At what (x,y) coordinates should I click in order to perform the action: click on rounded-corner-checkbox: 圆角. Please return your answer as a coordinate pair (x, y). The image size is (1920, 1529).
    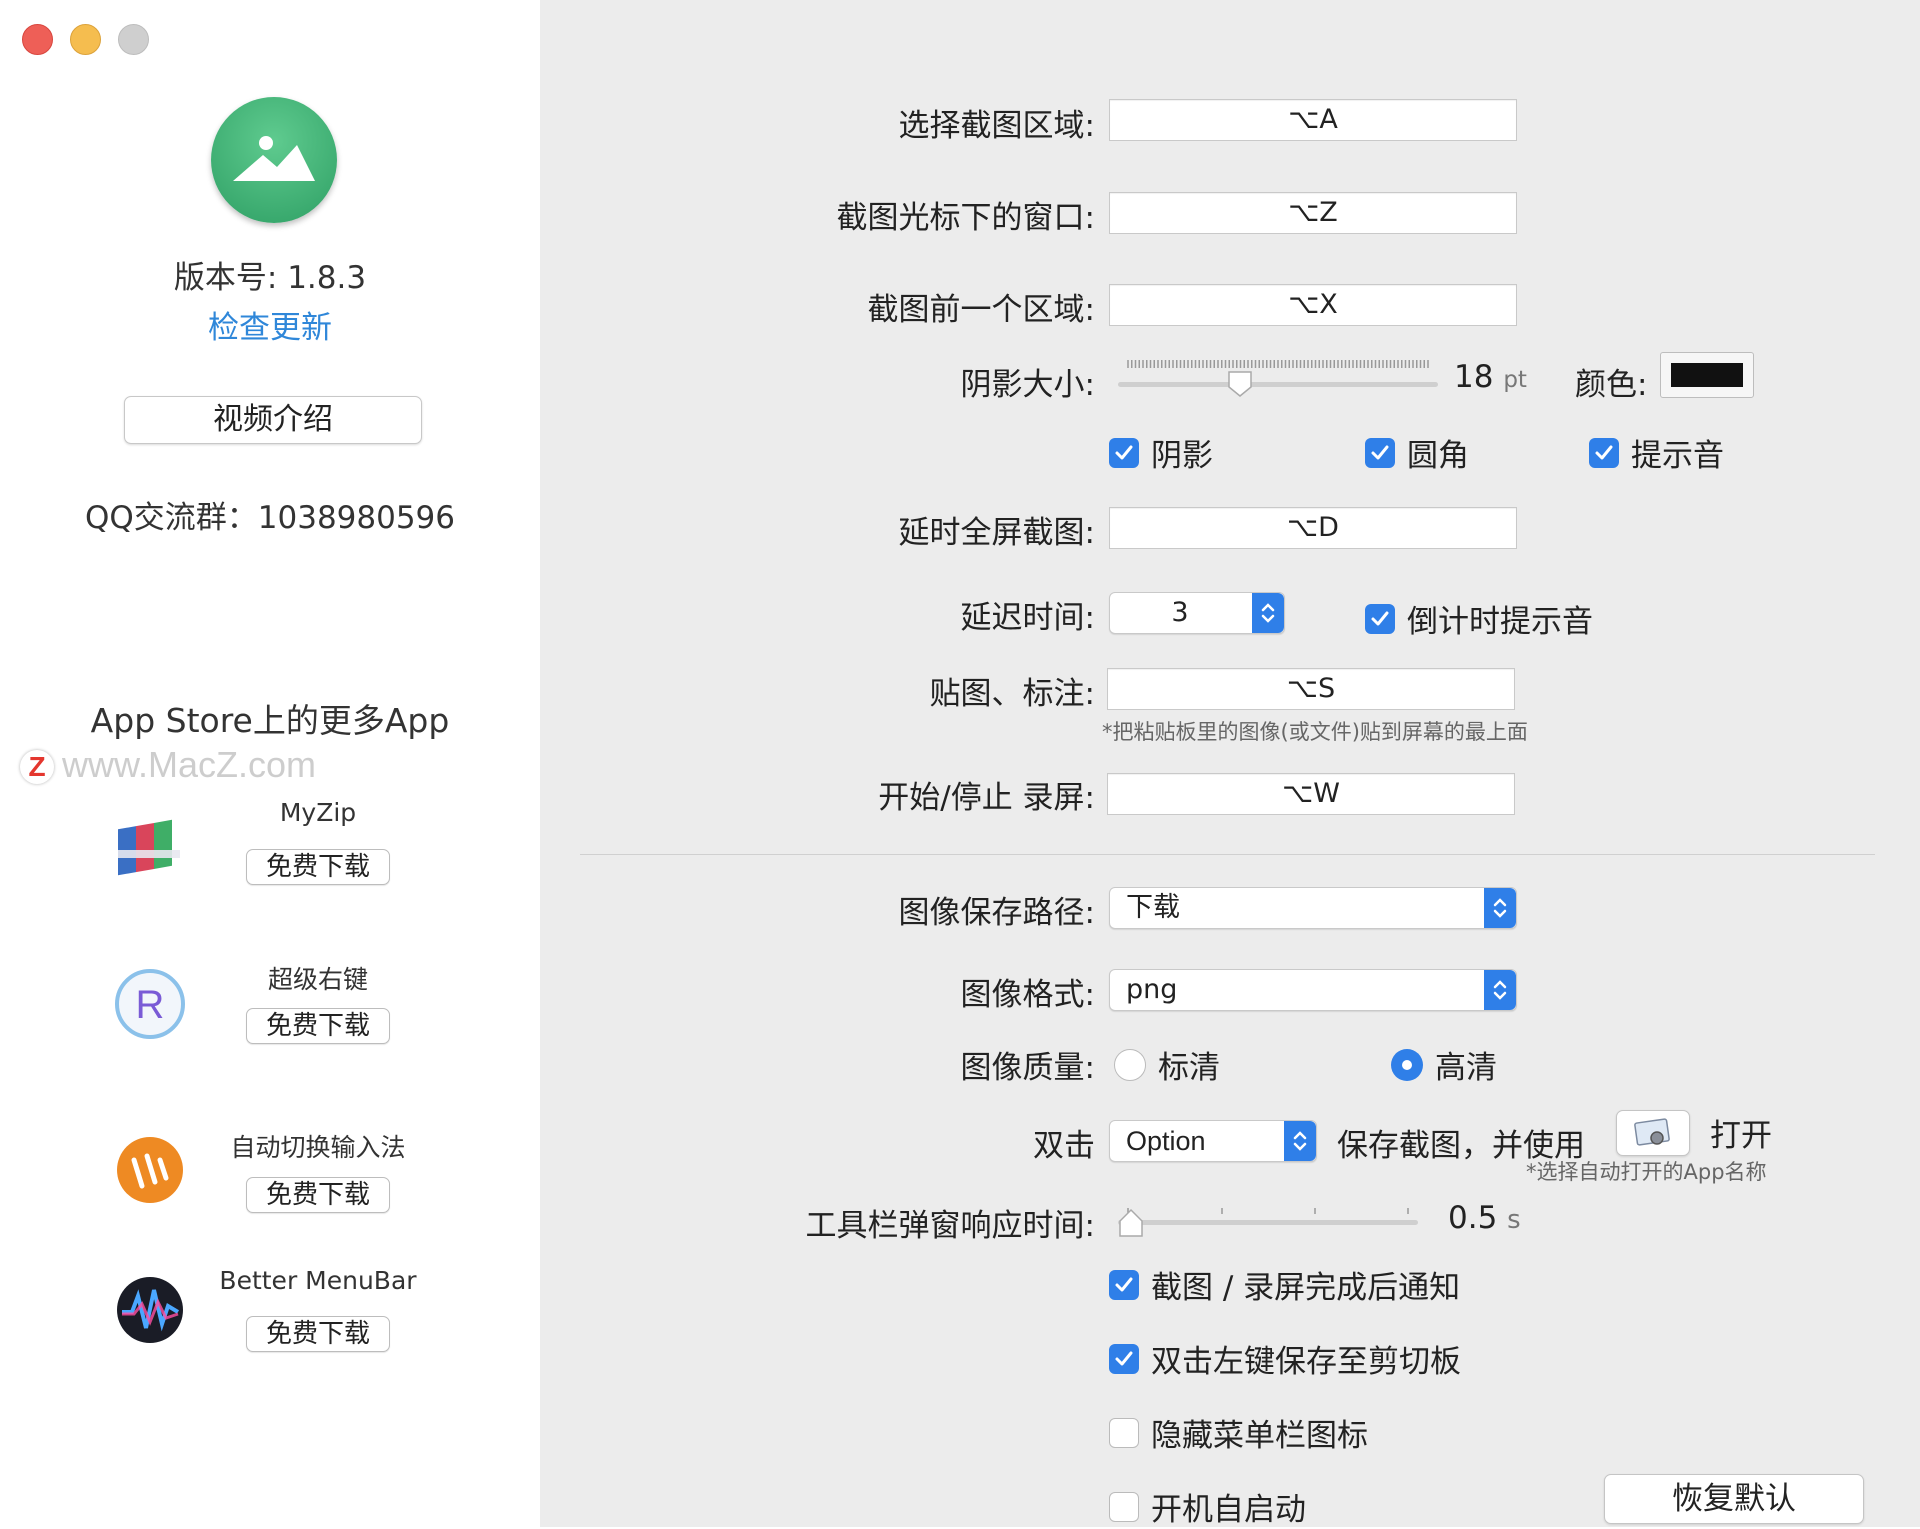
    Looking at the image, I should click on (1417, 452).